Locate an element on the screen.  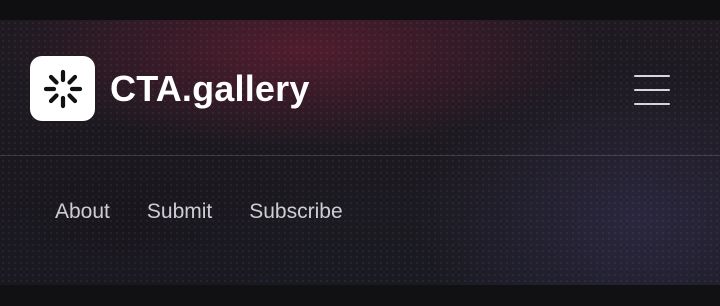
nav-link-about: About is located at coordinates (82, 212).